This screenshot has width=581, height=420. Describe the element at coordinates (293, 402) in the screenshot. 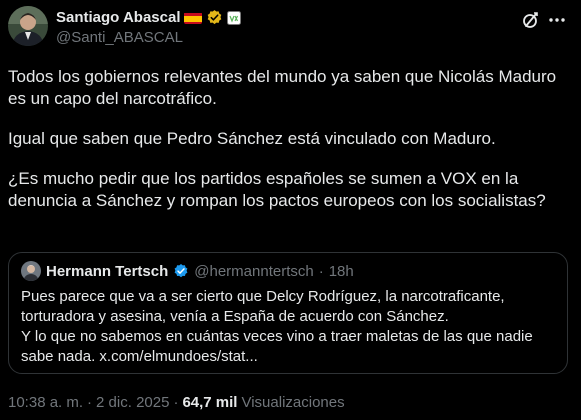

I see `views-label: Visualizaciones` at that location.